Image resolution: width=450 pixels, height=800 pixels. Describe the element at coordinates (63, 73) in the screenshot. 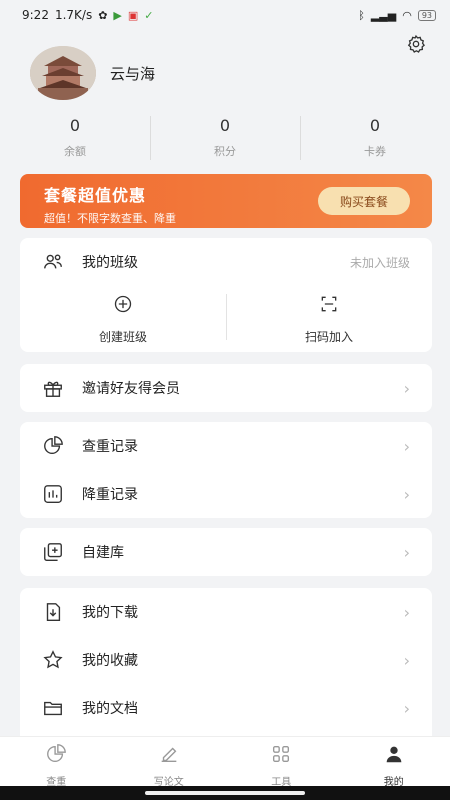

I see `avatar` at that location.